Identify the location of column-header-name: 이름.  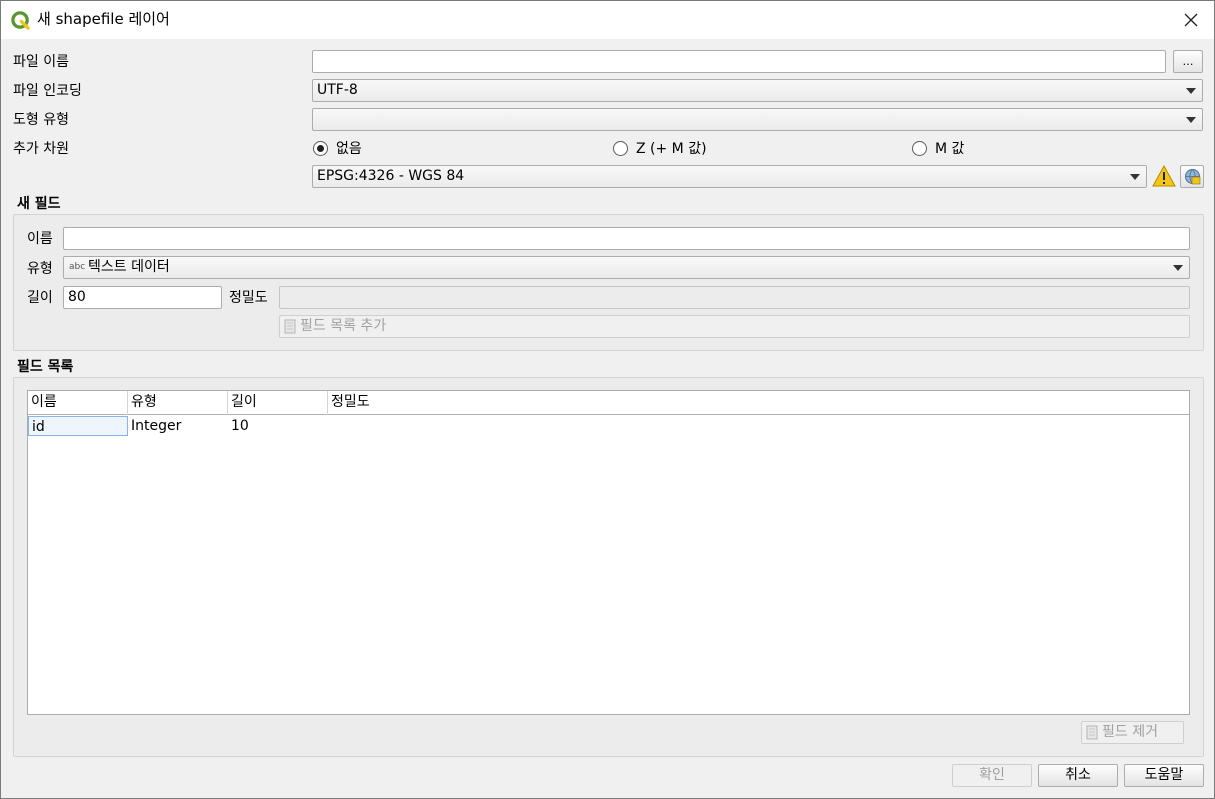
(78, 403).